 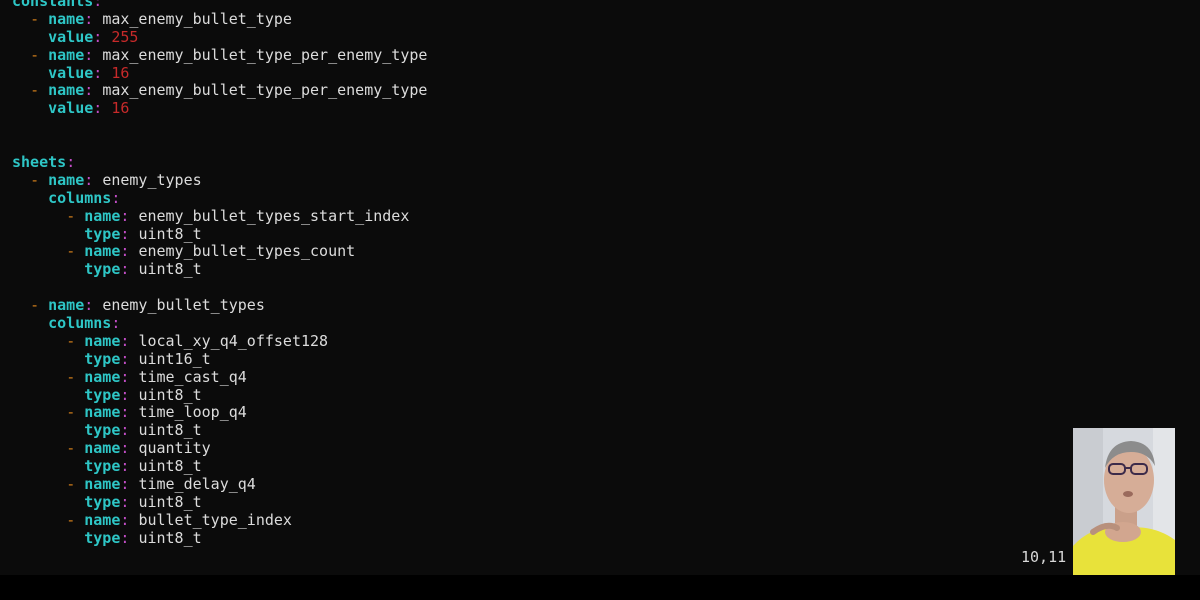 I want to click on yaml-value: enemy_types, so click(x=152, y=179).